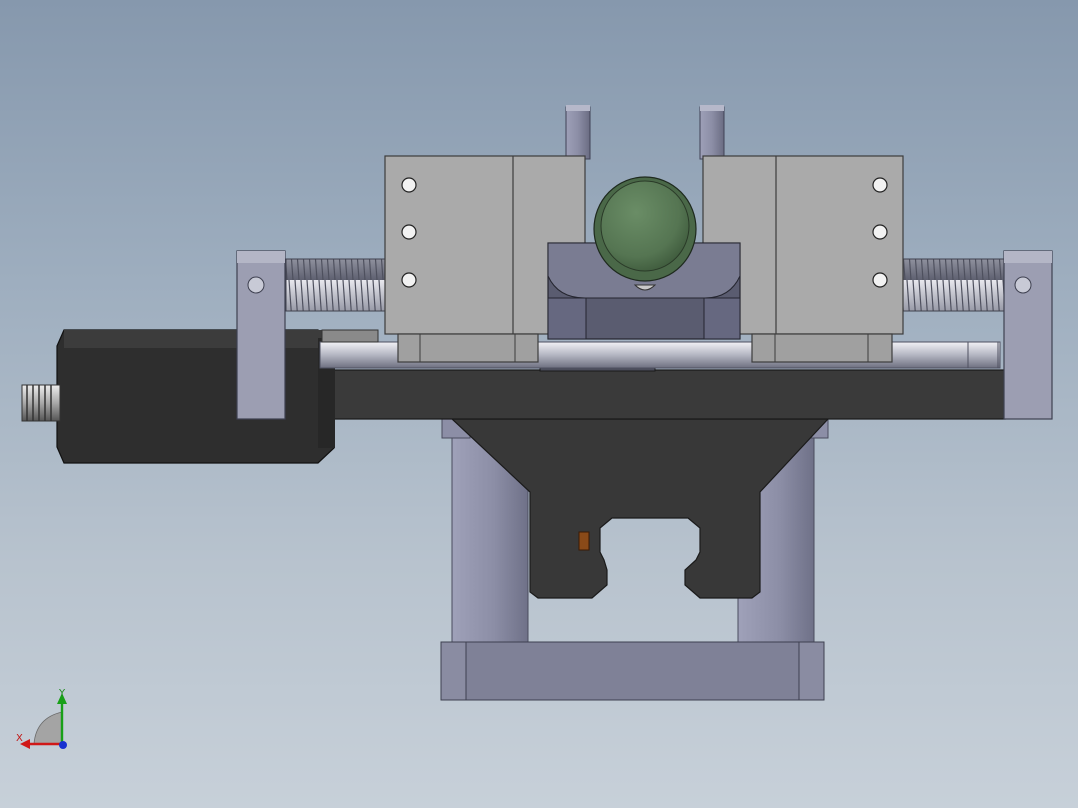 Image resolution: width=1078 pixels, height=808 pixels. Describe the element at coordinates (953, 285) in the screenshot. I see `ball-screw-right` at that location.